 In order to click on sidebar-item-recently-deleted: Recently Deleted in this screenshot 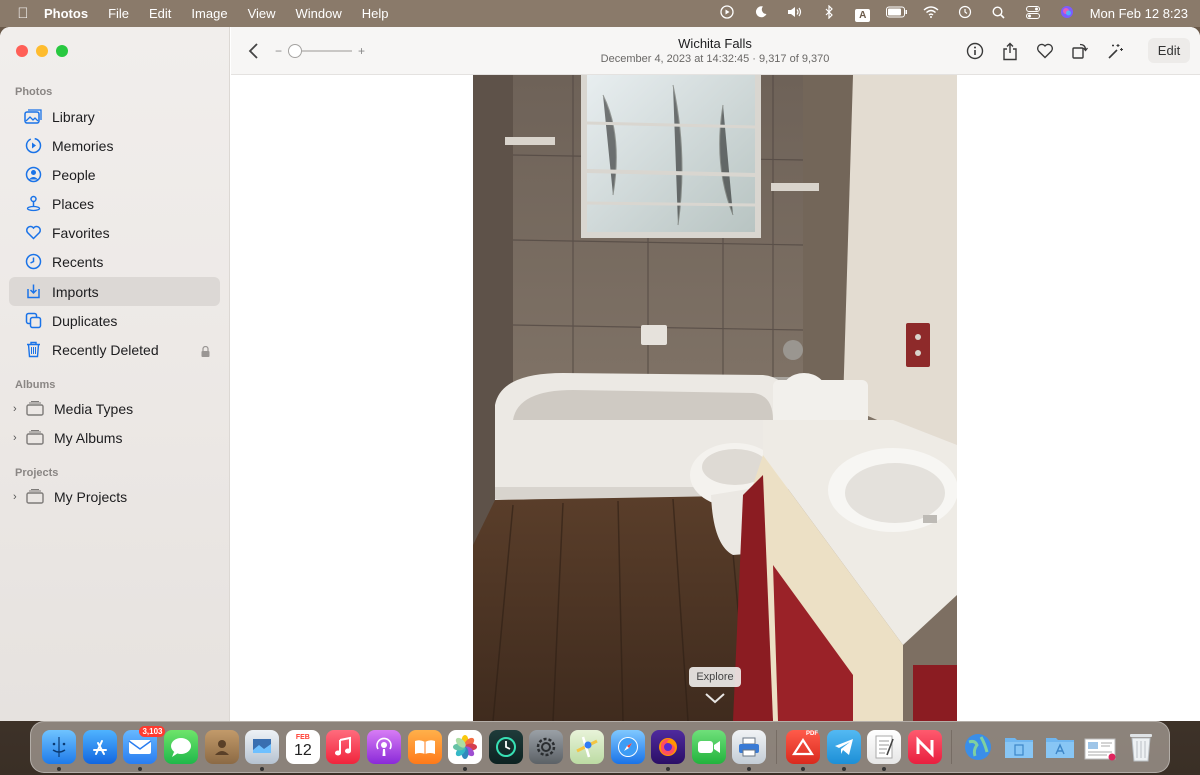, I will do `click(114, 349)`.